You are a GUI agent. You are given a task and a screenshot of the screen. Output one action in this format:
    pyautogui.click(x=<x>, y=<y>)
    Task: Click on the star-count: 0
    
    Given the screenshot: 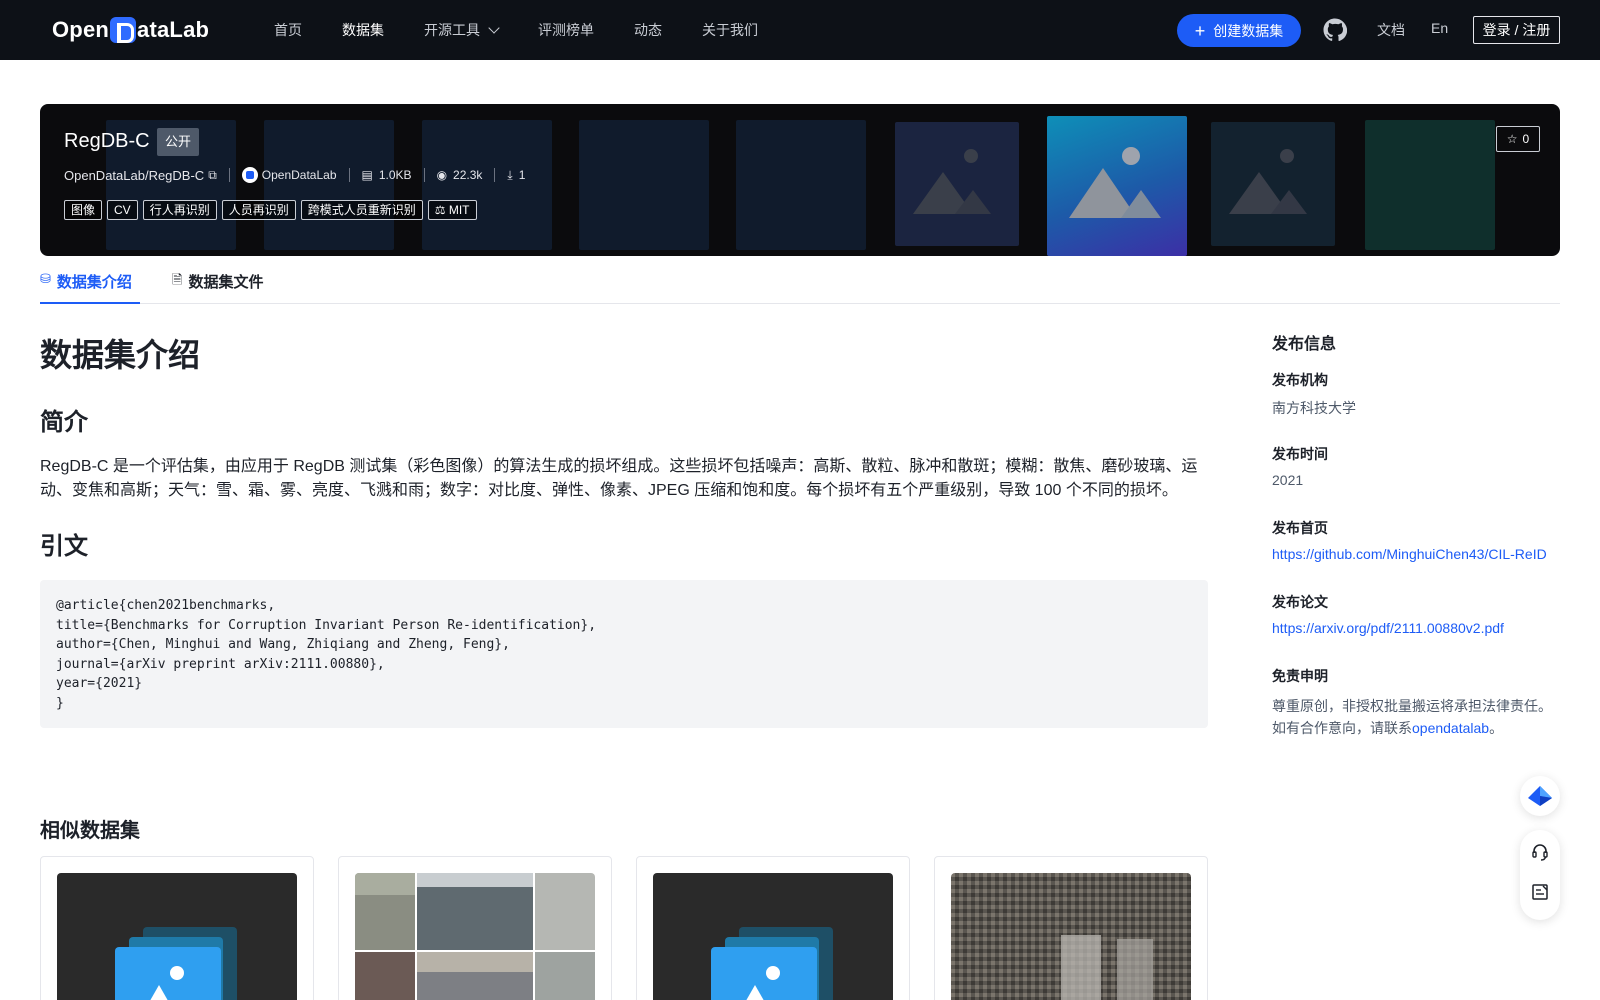 What is the action you would take?
    pyautogui.click(x=1526, y=139)
    